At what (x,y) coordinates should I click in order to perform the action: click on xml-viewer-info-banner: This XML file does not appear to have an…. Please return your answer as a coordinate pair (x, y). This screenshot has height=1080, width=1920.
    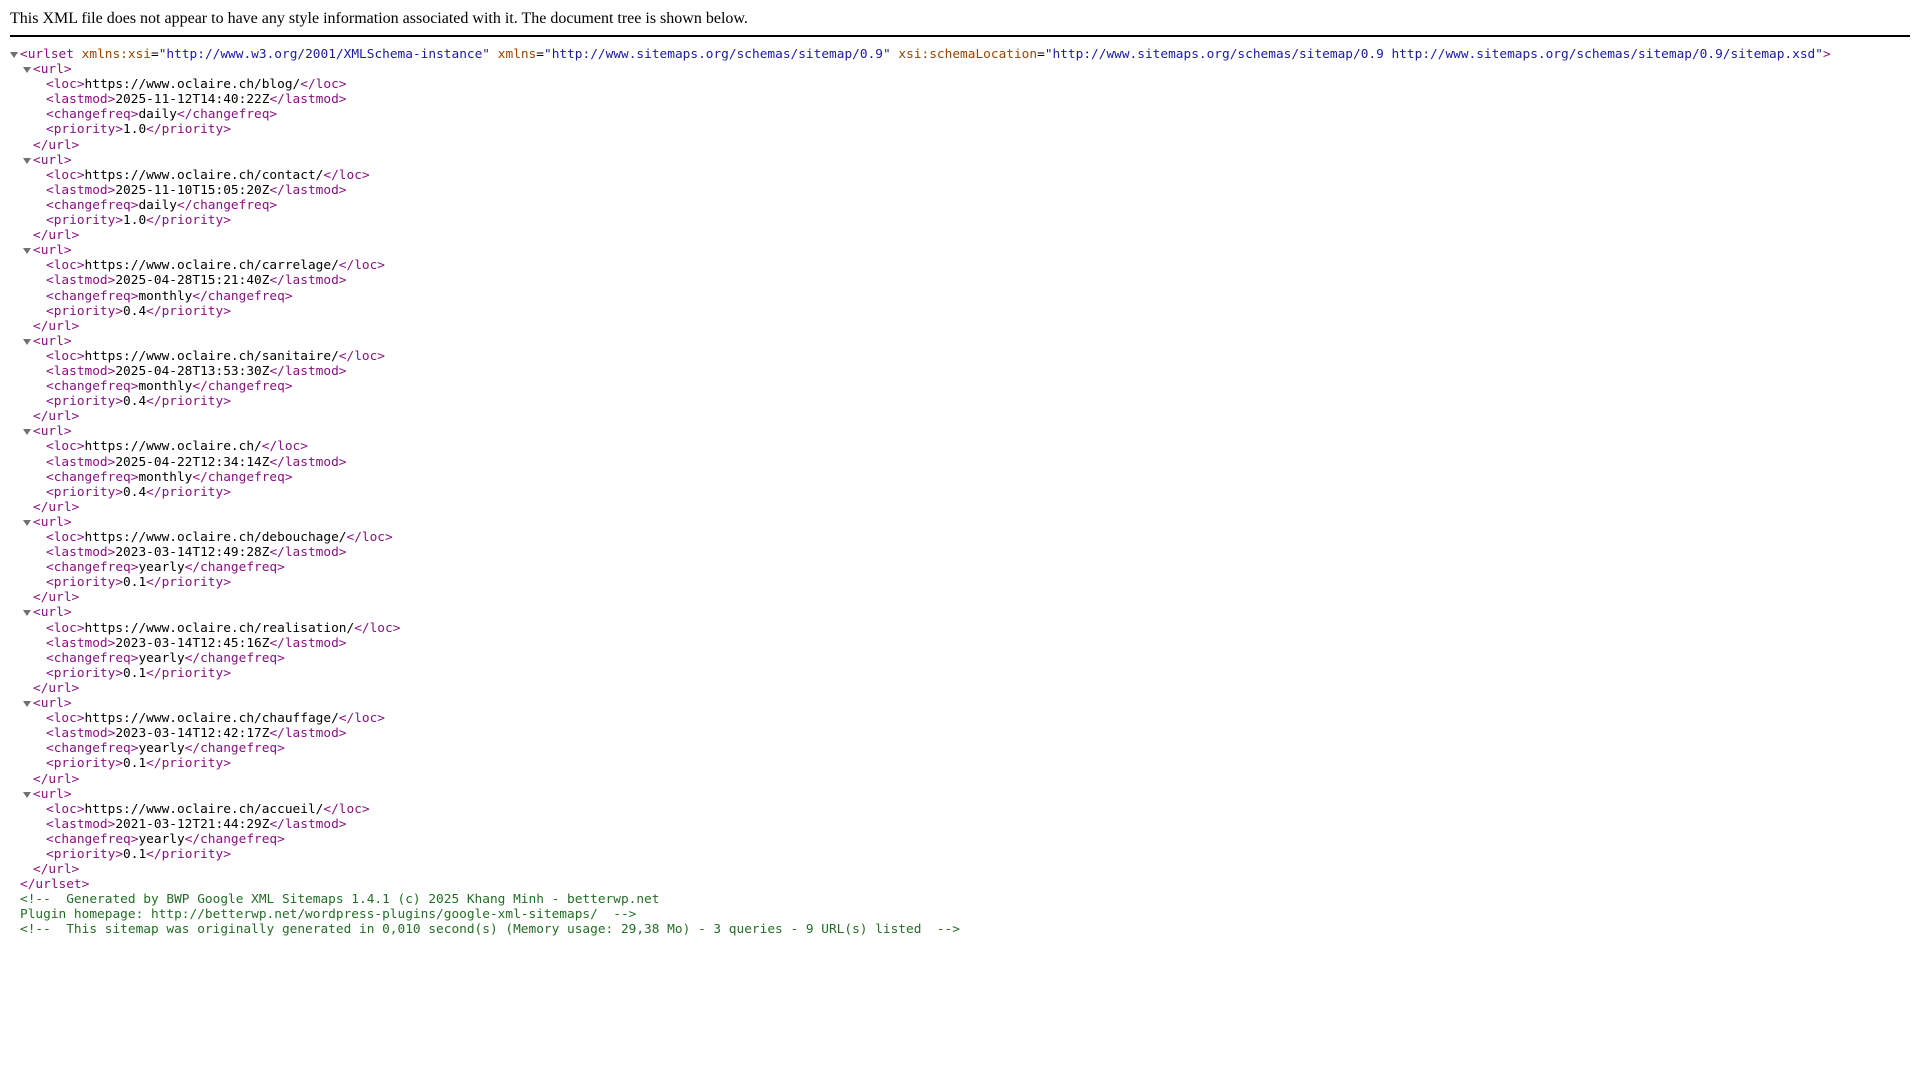
    Looking at the image, I should click on (960, 23).